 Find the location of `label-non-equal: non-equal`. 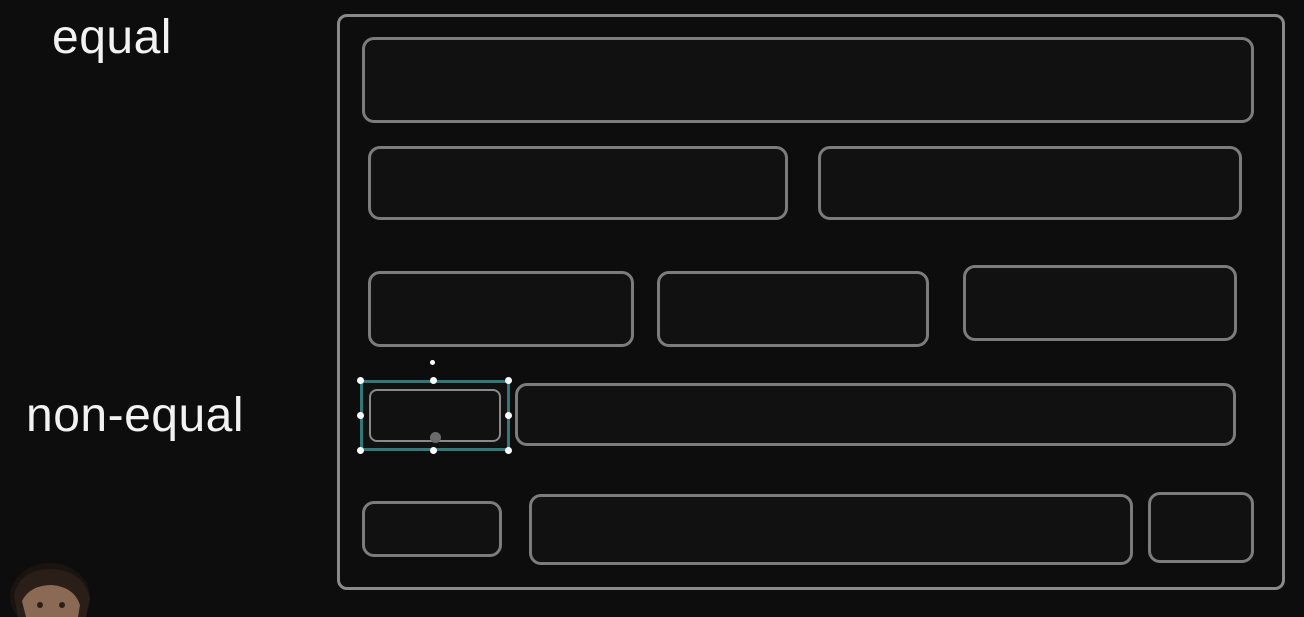

label-non-equal: non-equal is located at coordinates (135, 415).